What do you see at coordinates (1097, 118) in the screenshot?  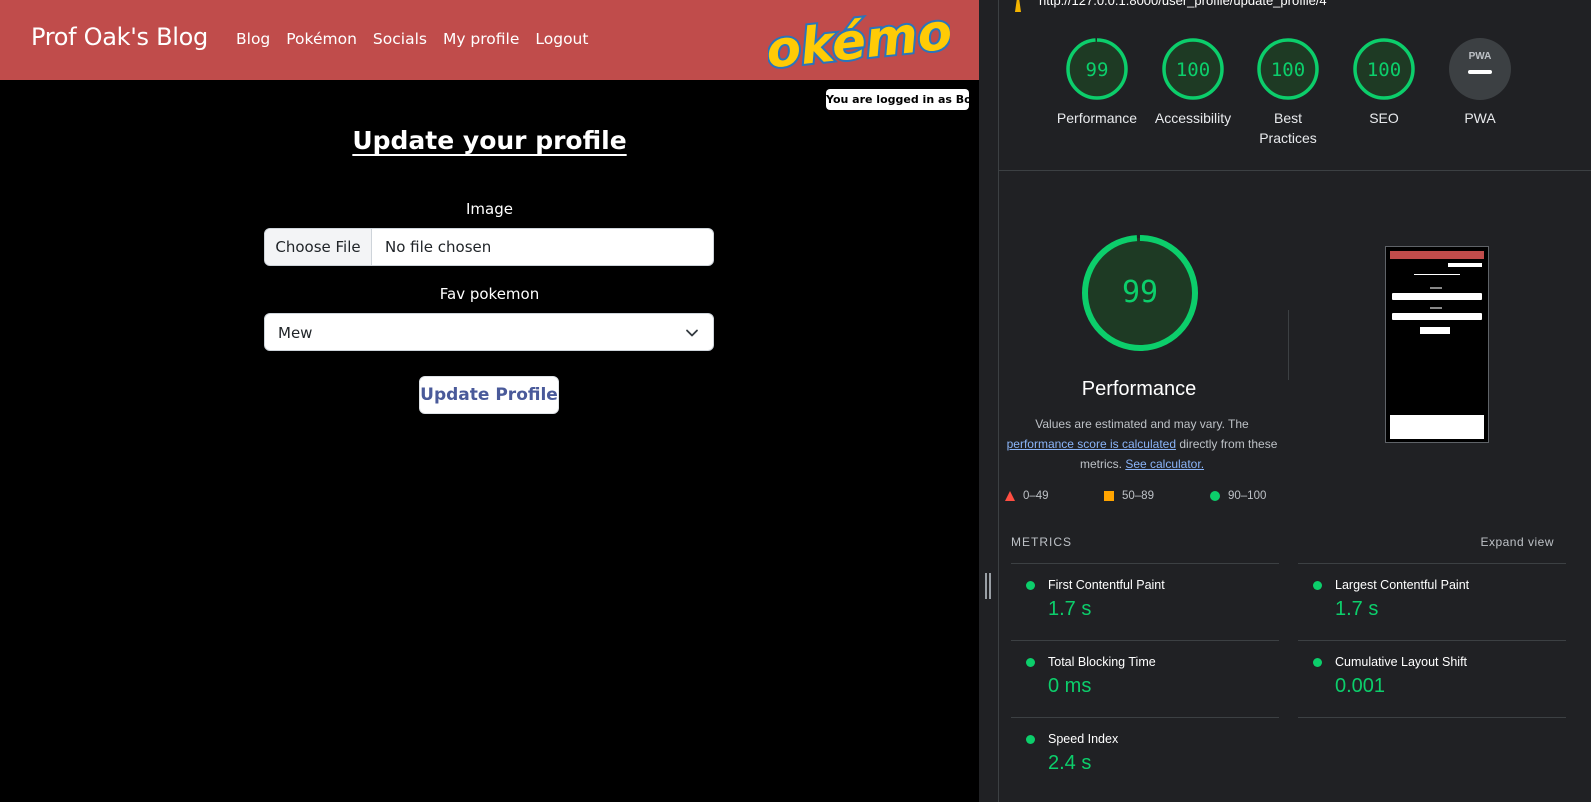 I see `gauge-performance-label: Performance` at bounding box center [1097, 118].